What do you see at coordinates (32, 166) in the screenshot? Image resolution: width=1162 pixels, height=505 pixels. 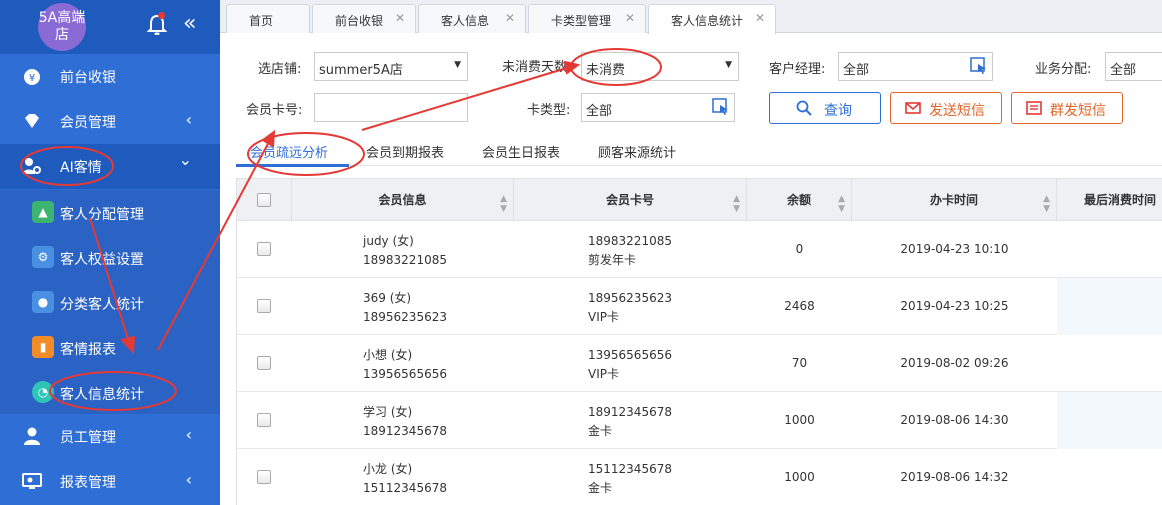 I see `users-gear-icon` at bounding box center [32, 166].